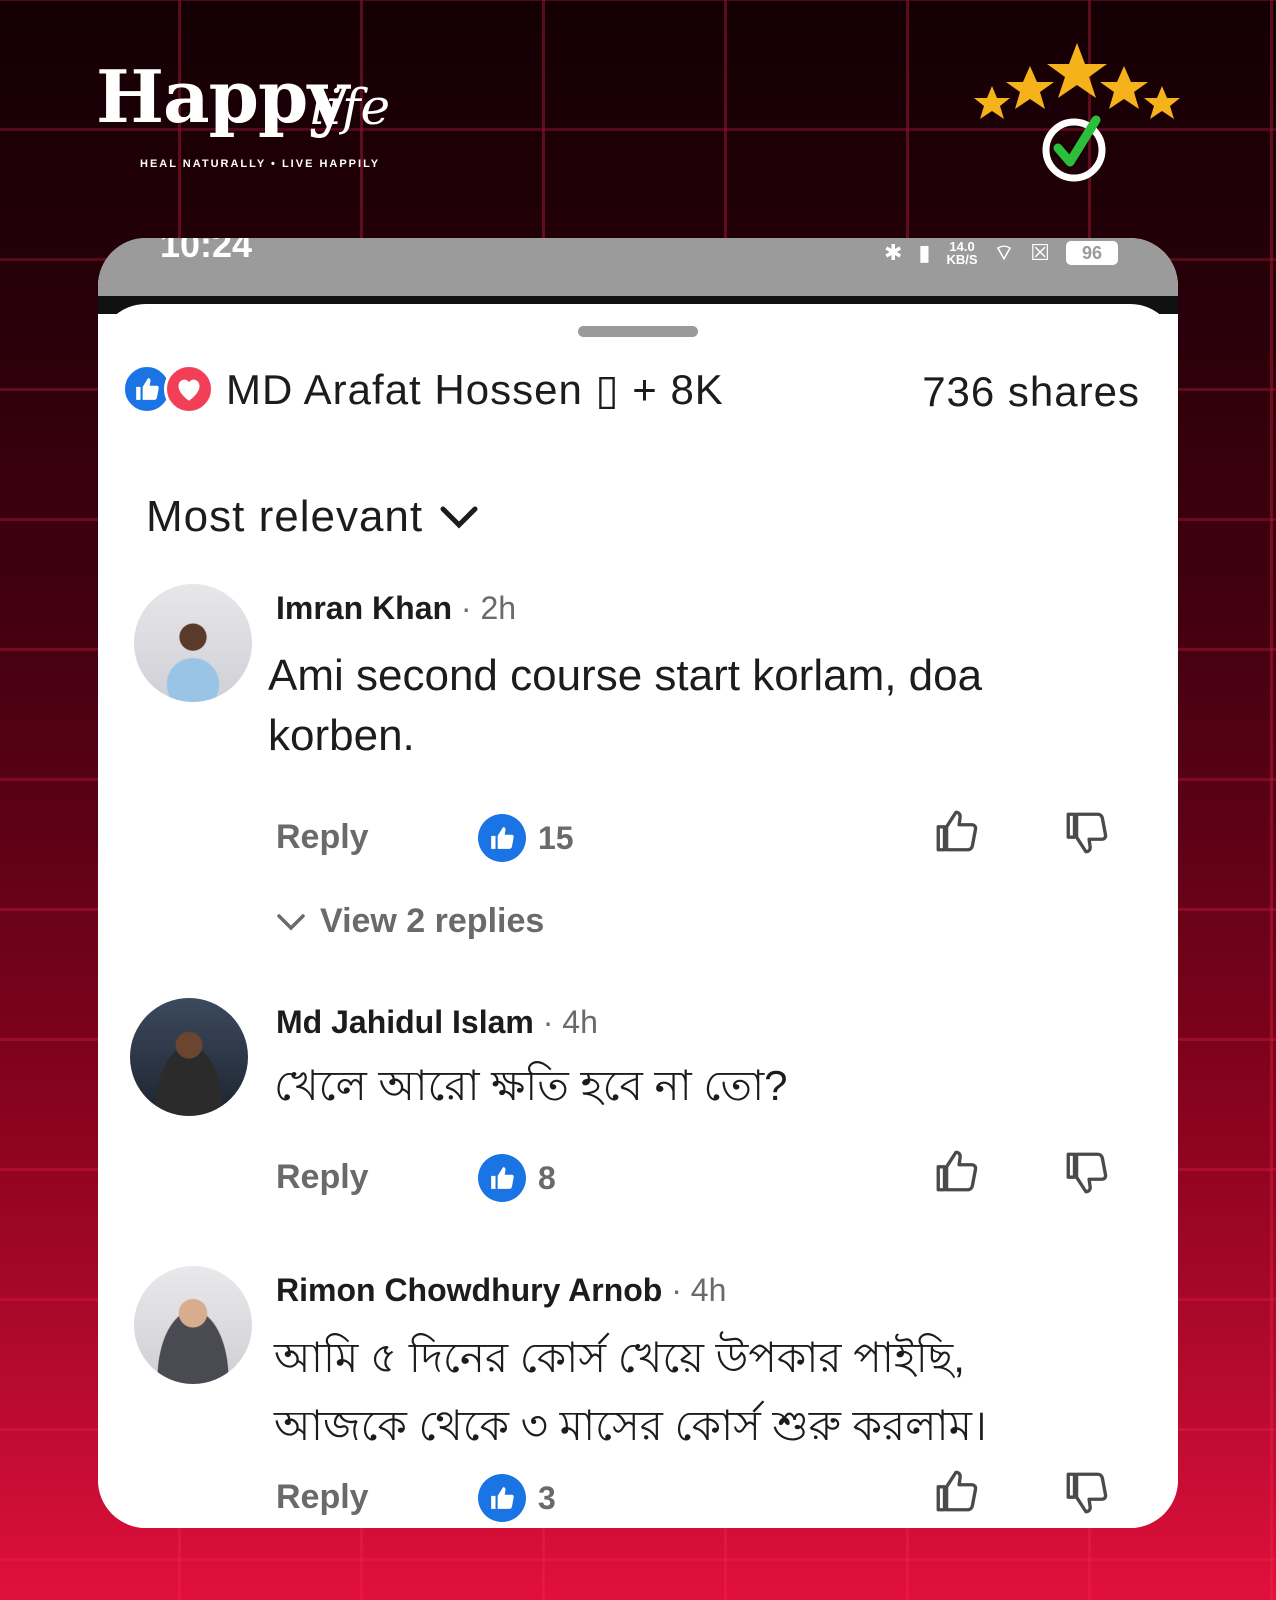  I want to click on comment-actions: Reply 3, so click(706, 1499).